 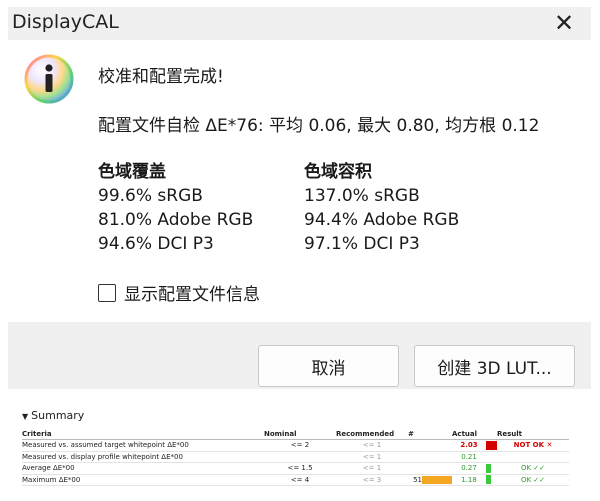 What do you see at coordinates (299, 23) in the screenshot?
I see `title-bar: DisplayCAL ✕` at bounding box center [299, 23].